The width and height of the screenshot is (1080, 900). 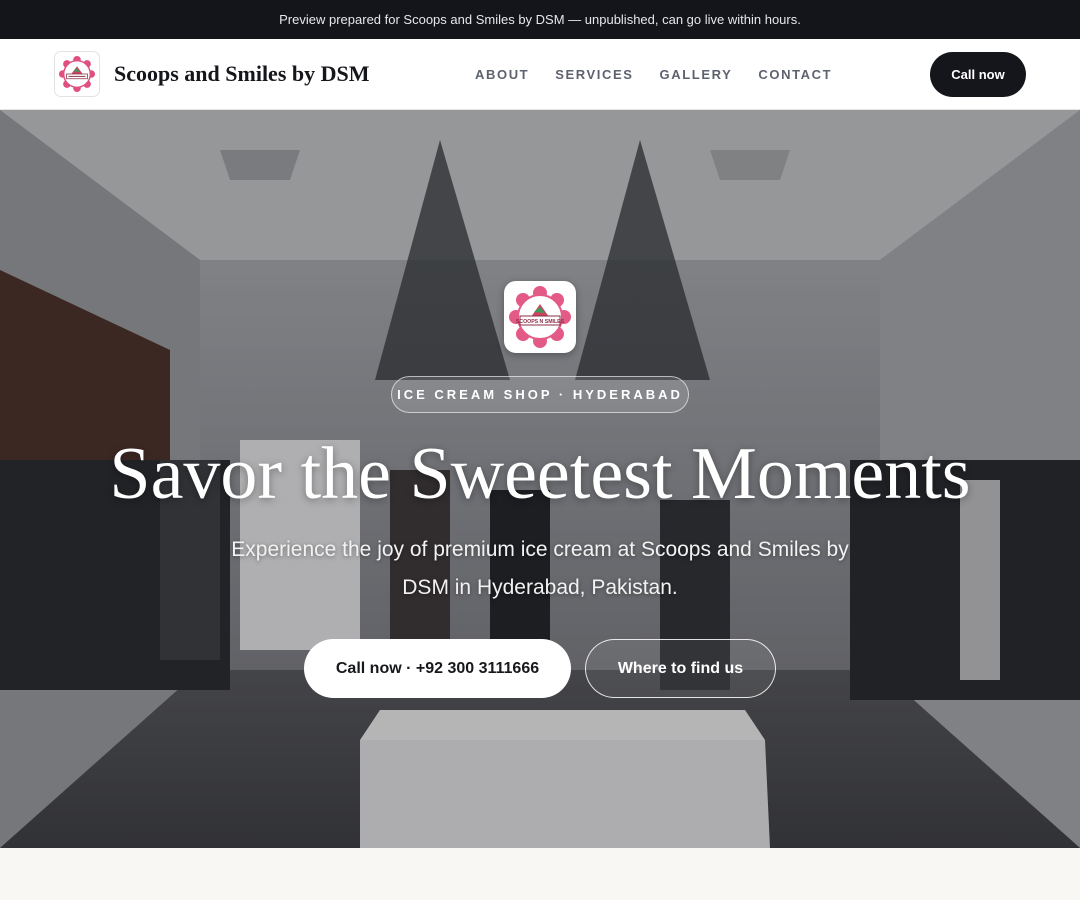 What do you see at coordinates (540, 317) in the screenshot?
I see `hero-logo-icon: SCOOPS N SMILES` at bounding box center [540, 317].